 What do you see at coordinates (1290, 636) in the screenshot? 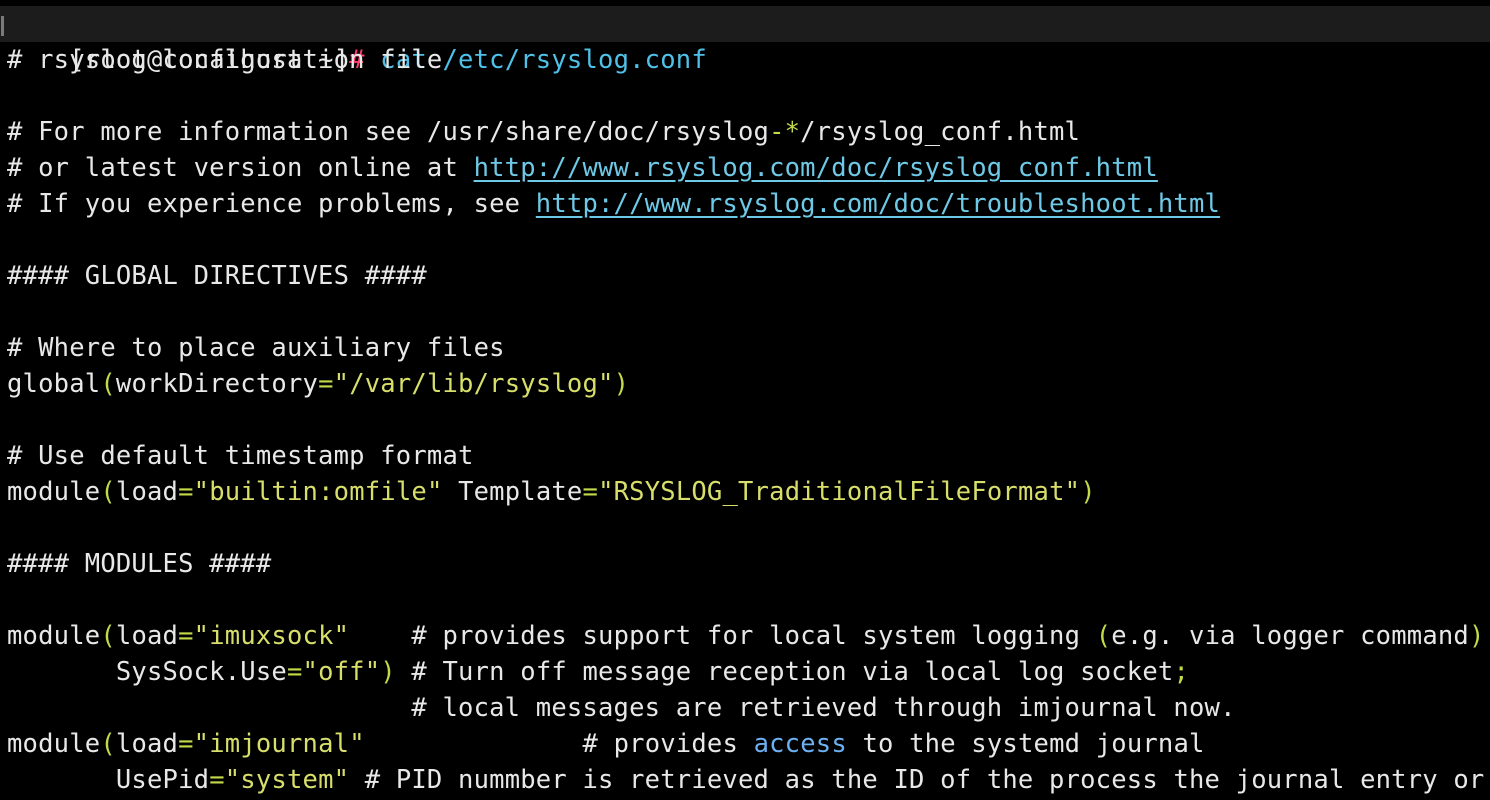
I see `comment-text: e.g. via logger command` at bounding box center [1290, 636].